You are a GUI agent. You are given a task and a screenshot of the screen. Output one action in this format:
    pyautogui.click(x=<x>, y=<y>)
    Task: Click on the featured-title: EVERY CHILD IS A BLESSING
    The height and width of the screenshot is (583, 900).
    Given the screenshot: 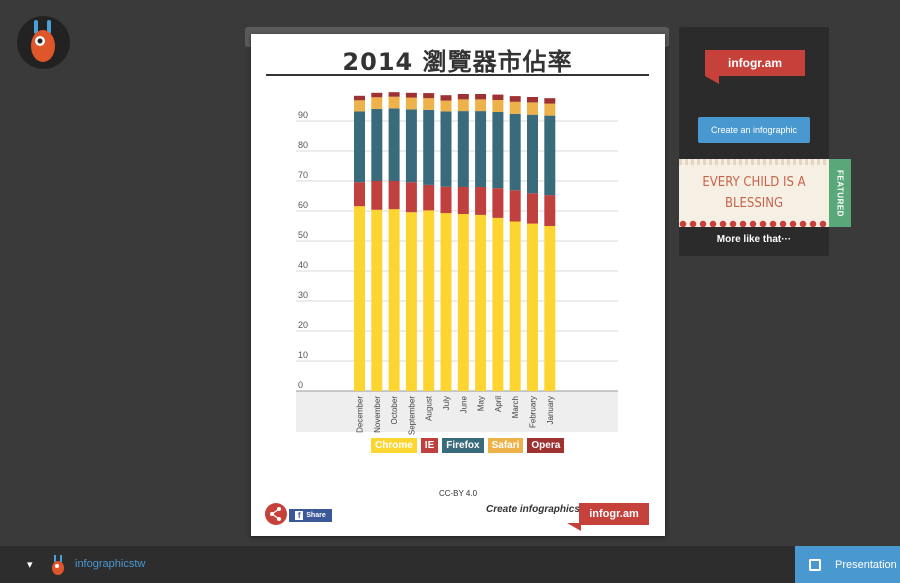 What is the action you would take?
    pyautogui.click(x=754, y=193)
    